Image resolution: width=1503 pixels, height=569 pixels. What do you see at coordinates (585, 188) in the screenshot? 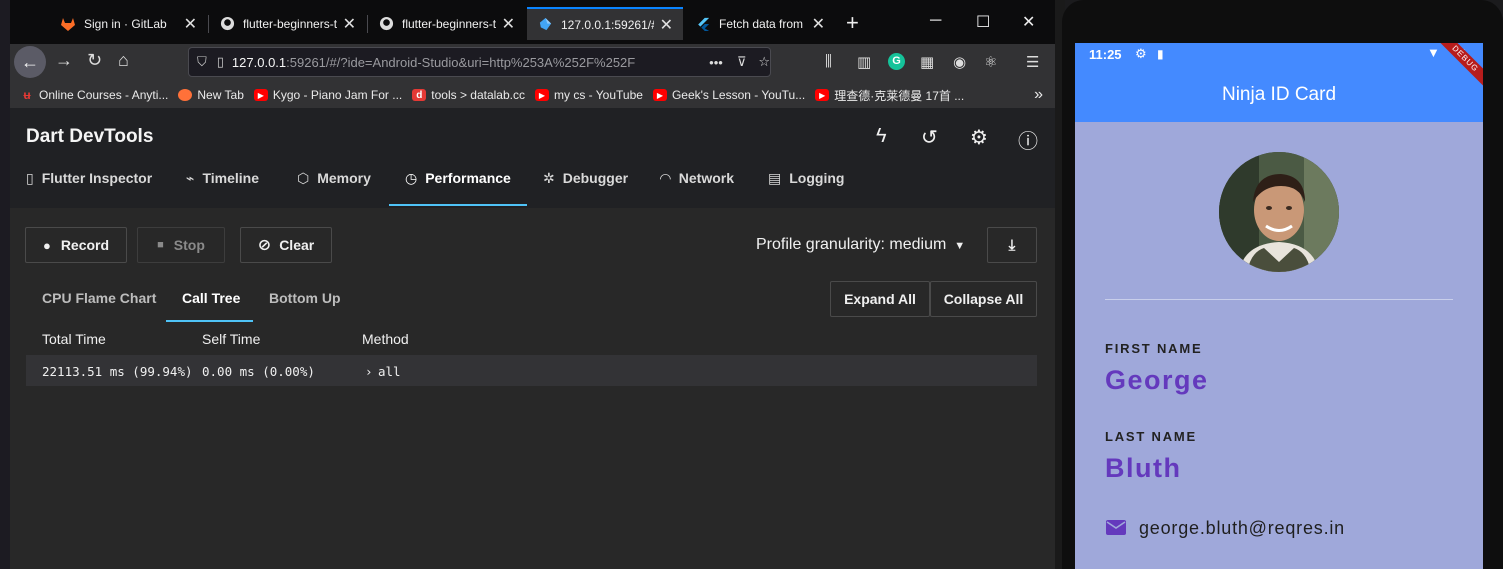
I see `tab-debugger: ✲ Debugger` at bounding box center [585, 188].